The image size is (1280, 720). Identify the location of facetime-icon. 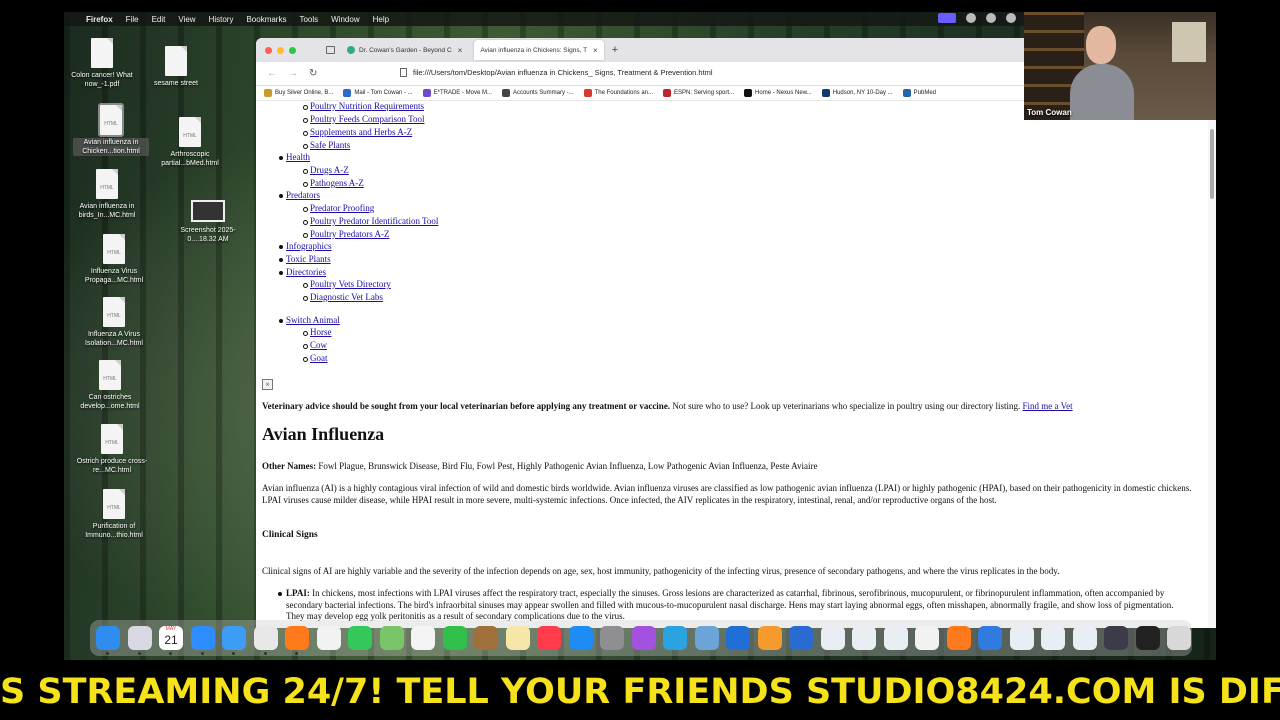
(454, 638).